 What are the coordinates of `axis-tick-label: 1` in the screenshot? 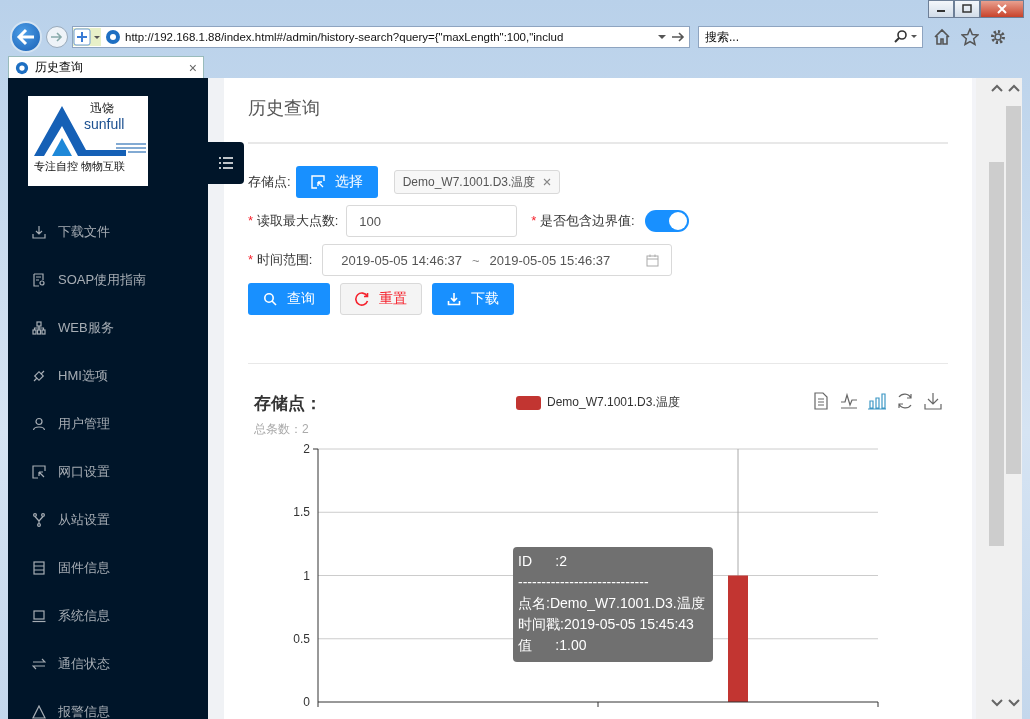 It's located at (306, 575).